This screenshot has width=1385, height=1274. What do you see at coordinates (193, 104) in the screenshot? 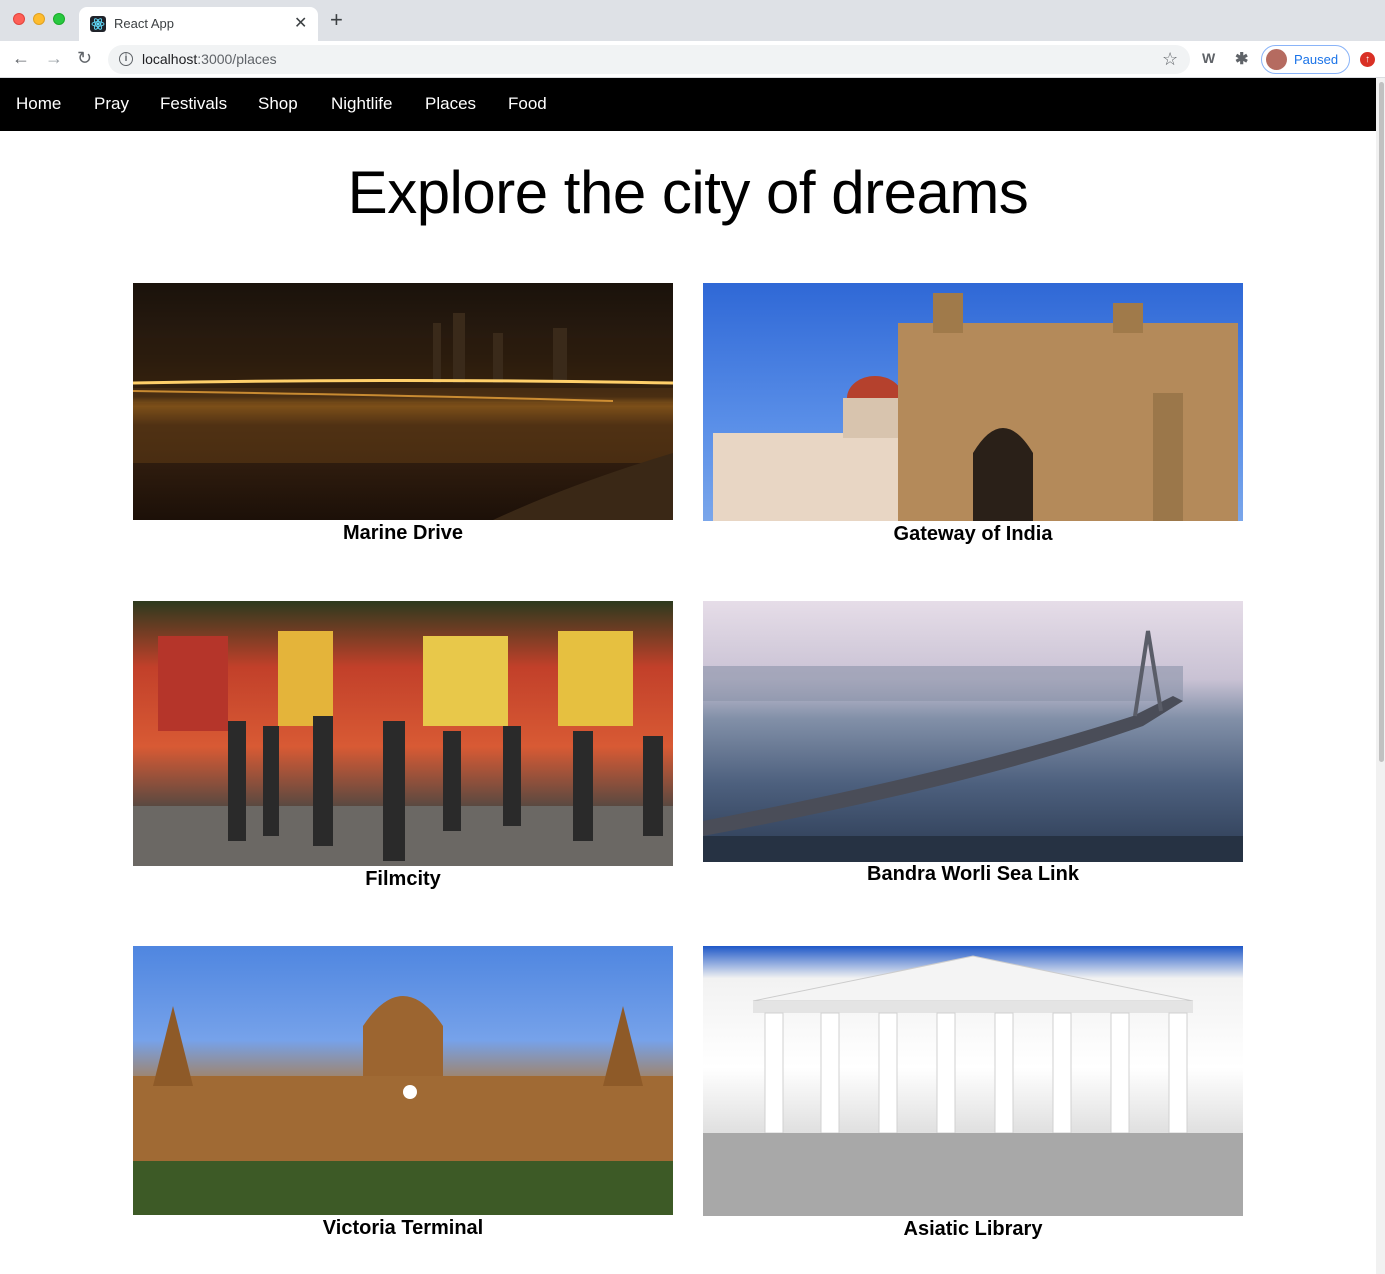
I see `nav-link-festivals: Festivals` at bounding box center [193, 104].